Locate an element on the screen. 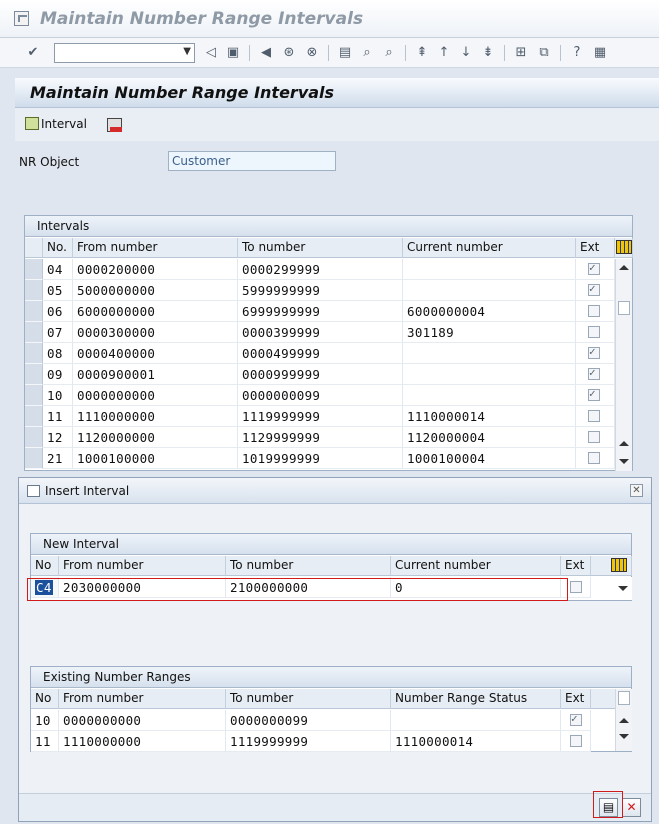 This screenshot has height=824, width=659. window-menu-icon is located at coordinates (21, 18).